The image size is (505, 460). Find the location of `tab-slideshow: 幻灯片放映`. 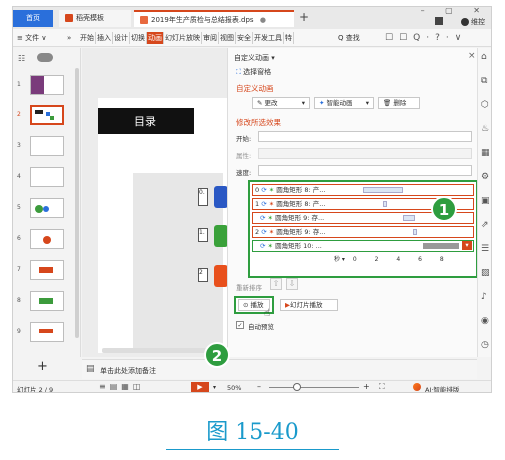

tab-slideshow: 幻灯片放映 is located at coordinates (183, 38).